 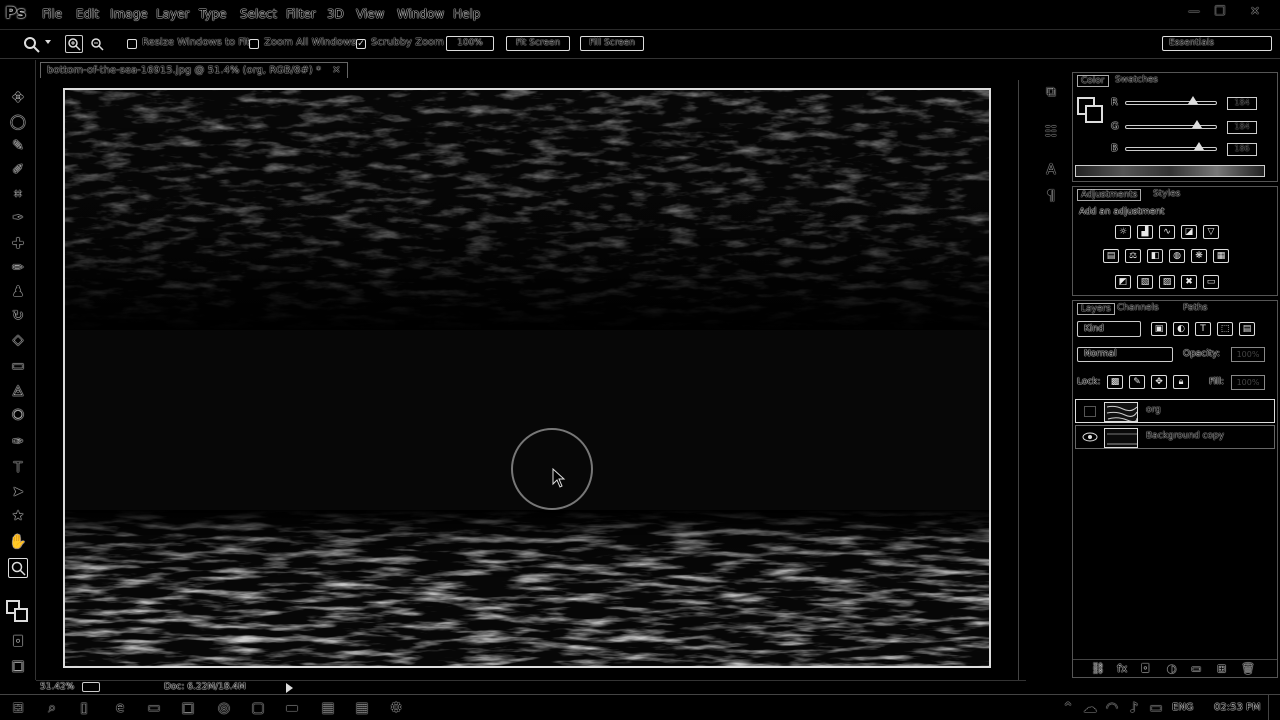 I want to click on filter-pixel-icon: ▣, so click(x=1159, y=329).